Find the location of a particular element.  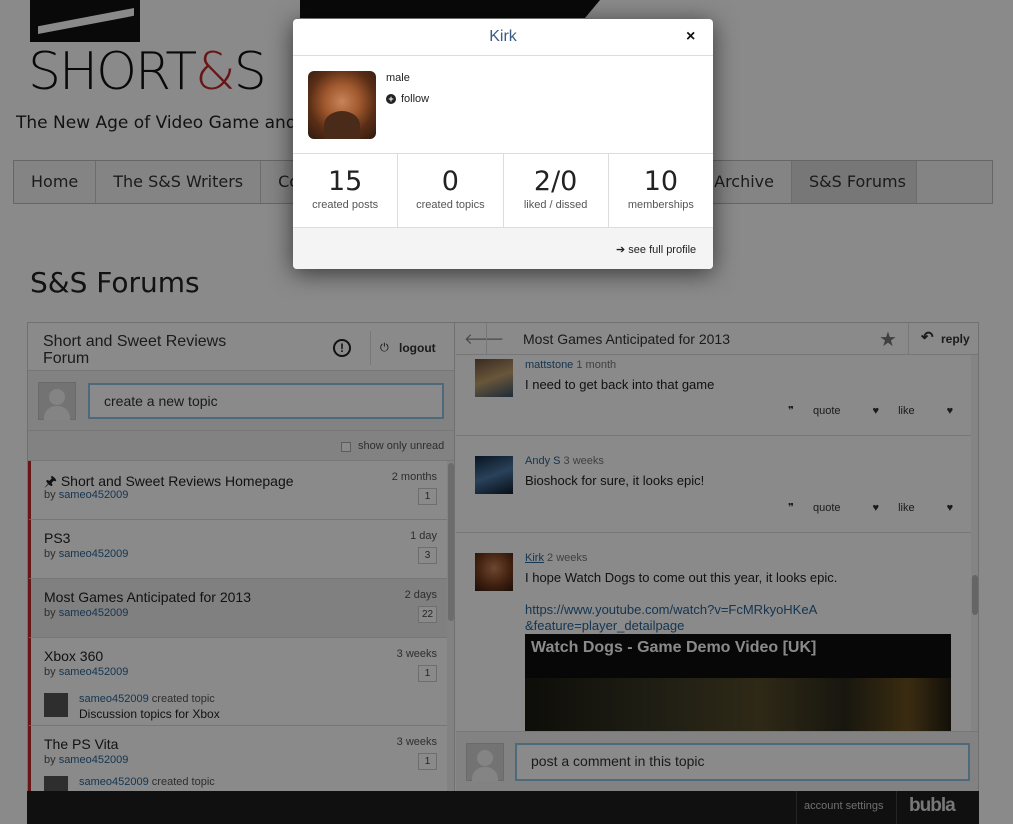

see-full-profile-link: ➔ see full profile is located at coordinates (656, 249).